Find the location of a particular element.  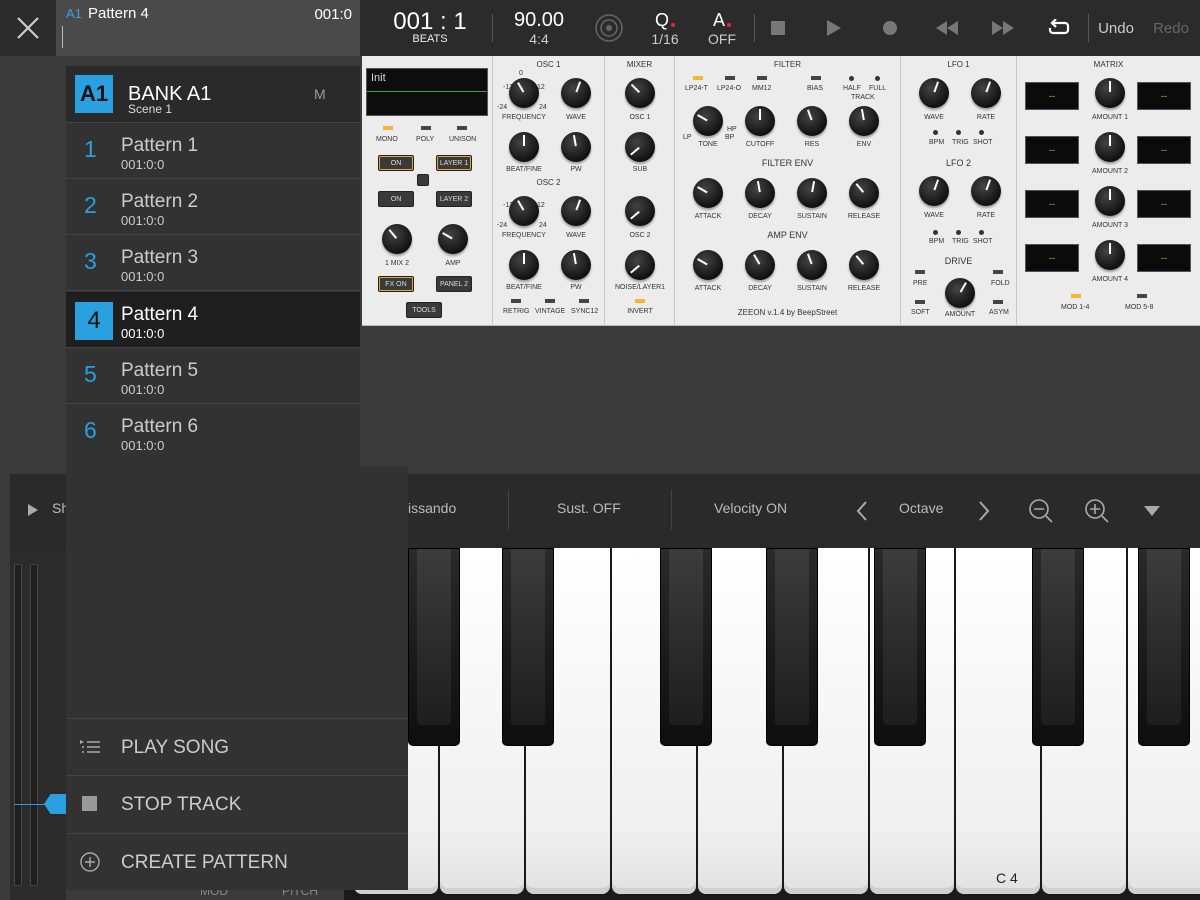

glissando-toggle: issando is located at coordinates (432, 508).